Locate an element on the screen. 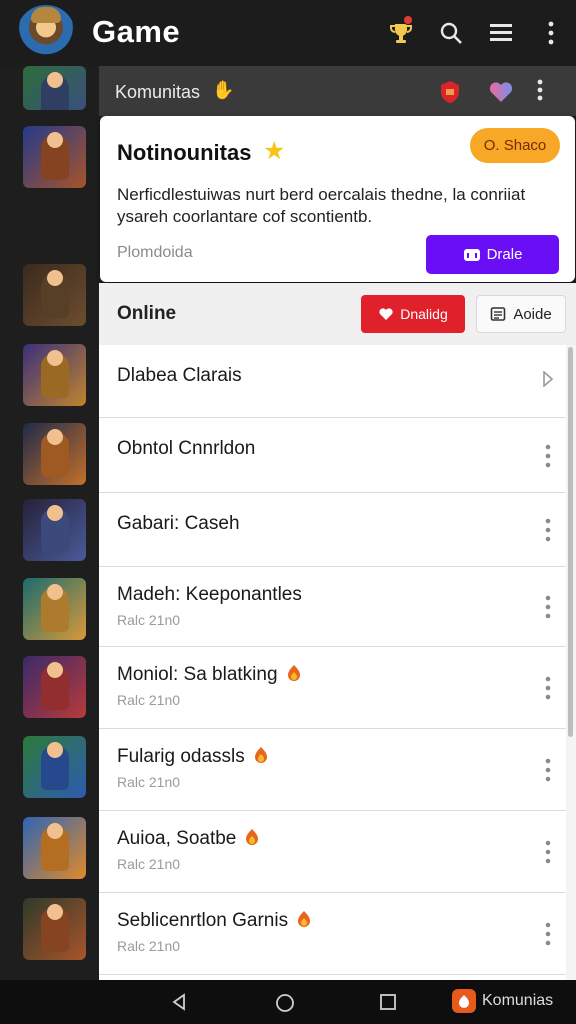 The height and width of the screenshot is (1024, 576). thread-row: Gabari: Caseh is located at coordinates (332, 530).